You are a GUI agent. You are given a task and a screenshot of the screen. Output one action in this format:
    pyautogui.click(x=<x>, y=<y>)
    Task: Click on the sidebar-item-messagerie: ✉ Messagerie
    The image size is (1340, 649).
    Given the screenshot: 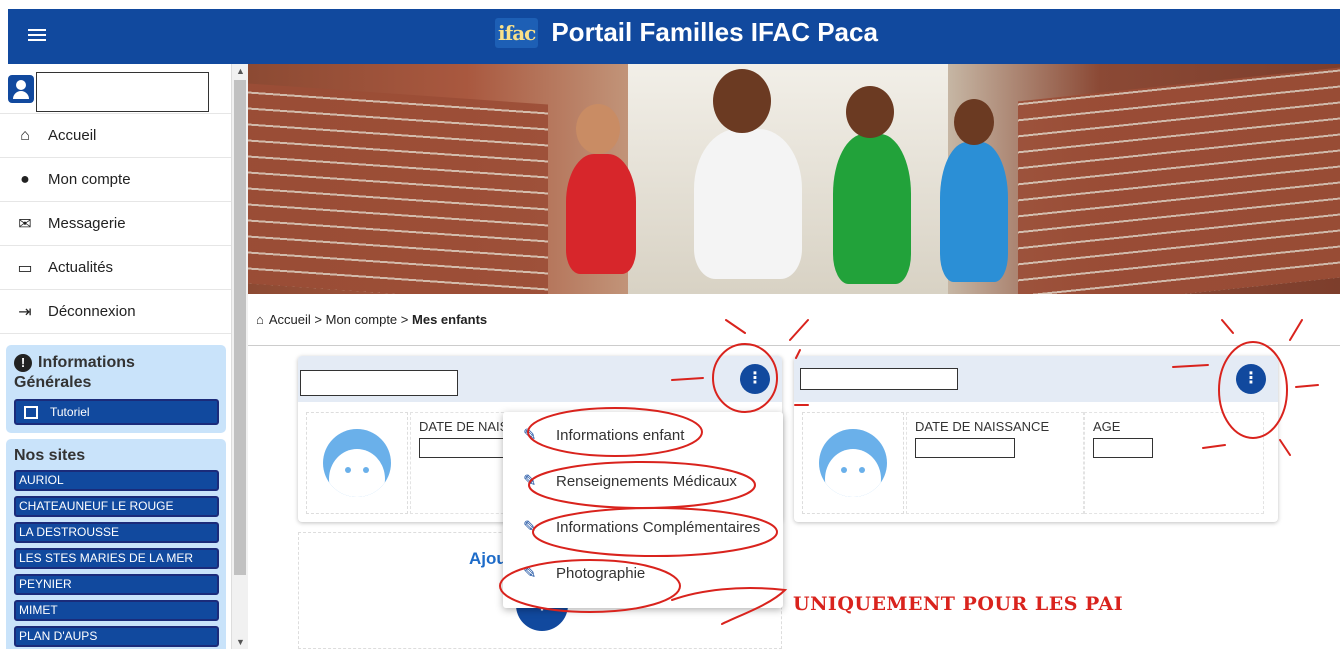 What is the action you would take?
    pyautogui.click(x=115, y=224)
    